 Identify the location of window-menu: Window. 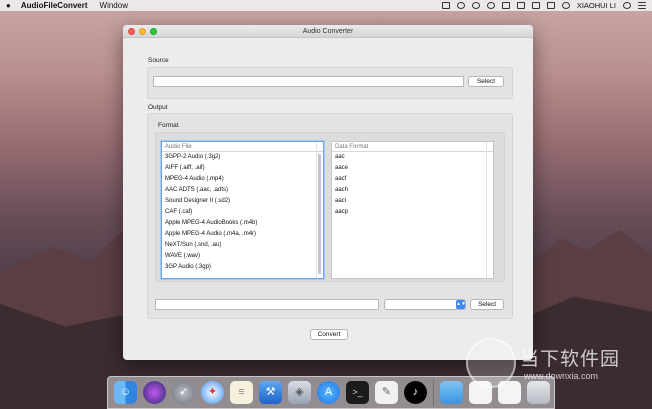
(114, 5).